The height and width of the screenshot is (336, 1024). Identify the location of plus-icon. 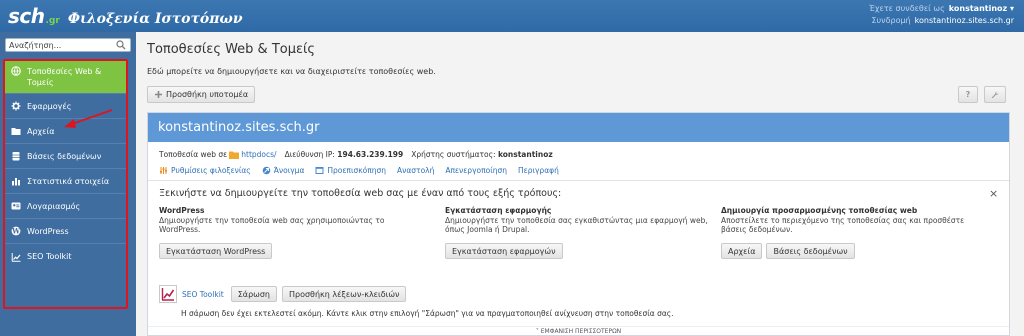
(158, 94).